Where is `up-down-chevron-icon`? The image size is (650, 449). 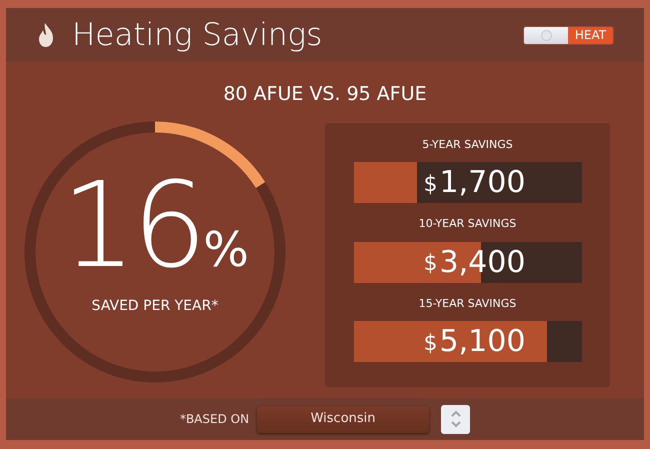
up-down-chevron-icon is located at coordinates (456, 419).